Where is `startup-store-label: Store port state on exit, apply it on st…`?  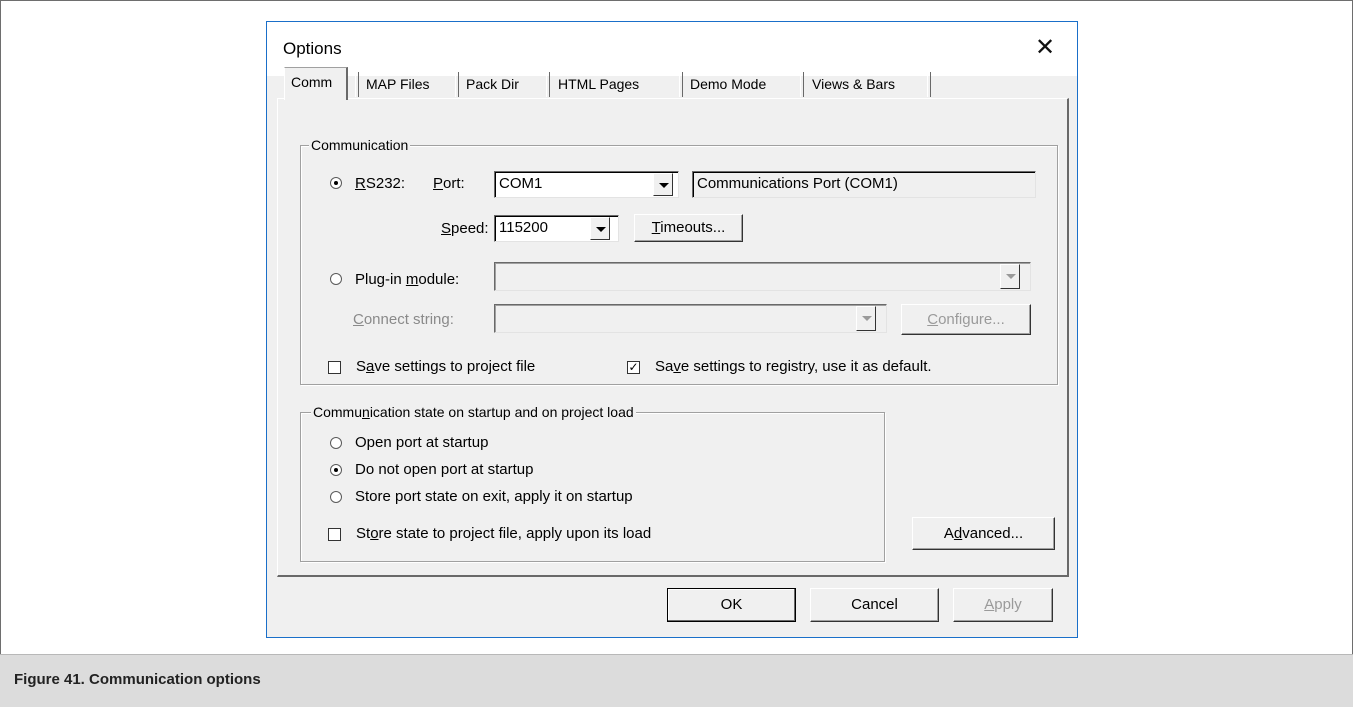 startup-store-label: Store port state on exit, apply it on st… is located at coordinates (494, 496).